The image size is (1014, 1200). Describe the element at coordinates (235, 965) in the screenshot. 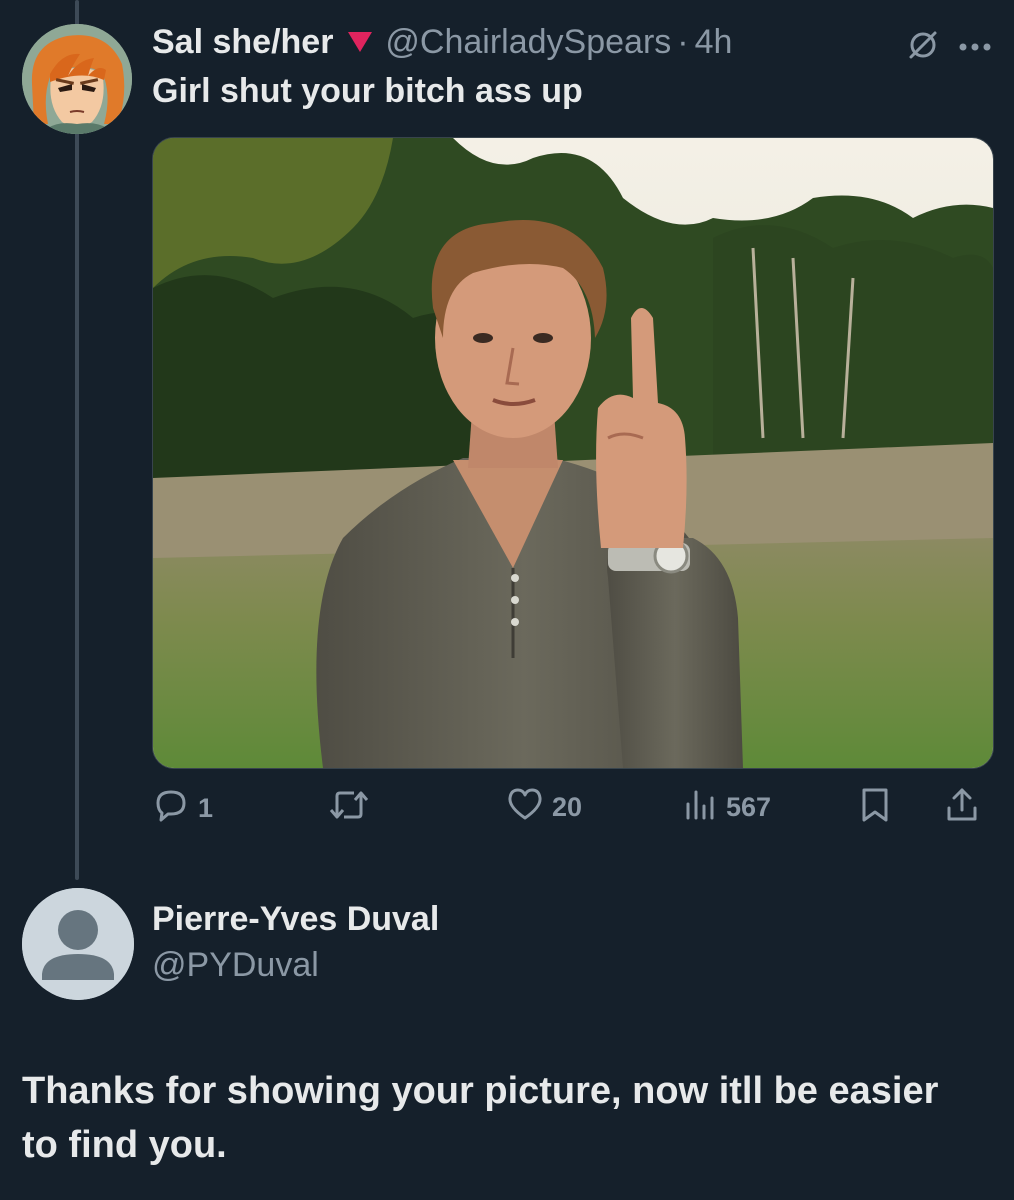

I see `reply-author-handle: @PYDuval` at that location.